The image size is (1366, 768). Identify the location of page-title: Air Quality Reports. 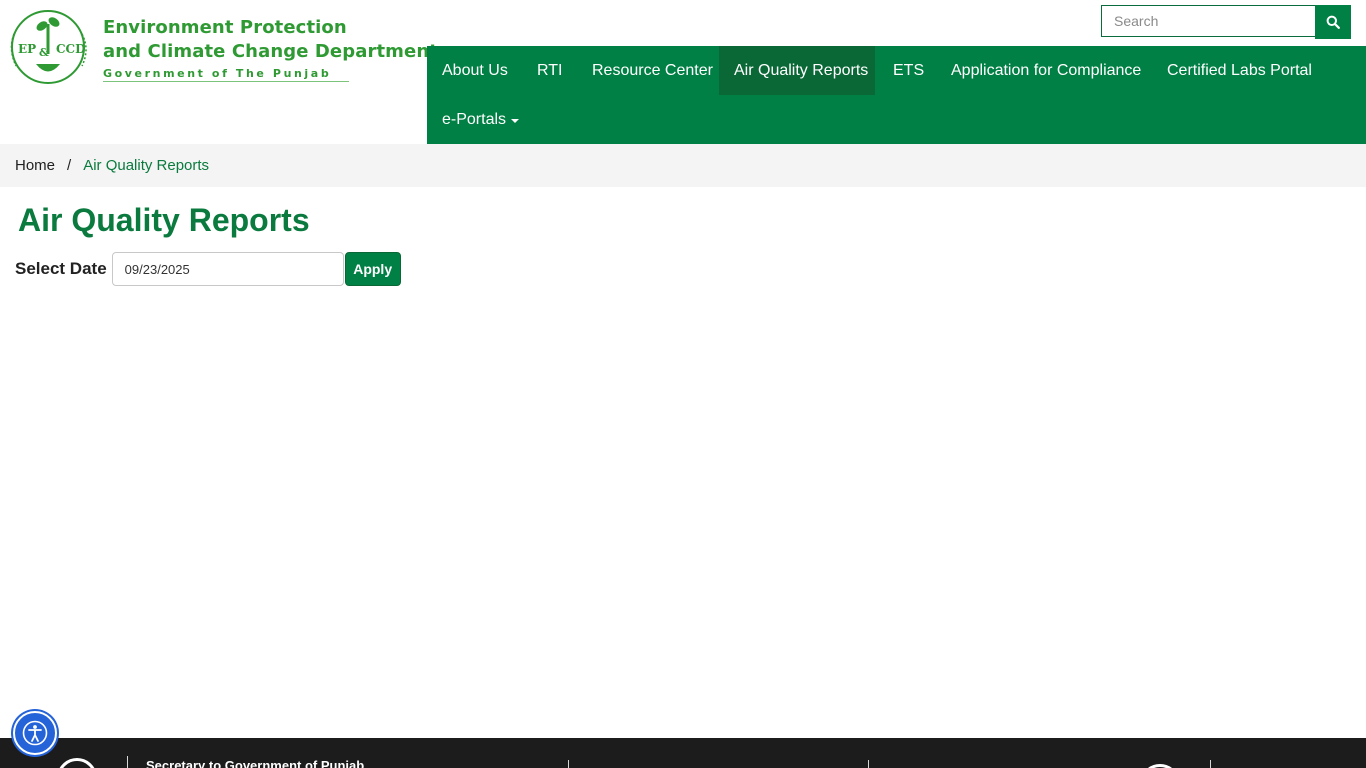
(164, 220).